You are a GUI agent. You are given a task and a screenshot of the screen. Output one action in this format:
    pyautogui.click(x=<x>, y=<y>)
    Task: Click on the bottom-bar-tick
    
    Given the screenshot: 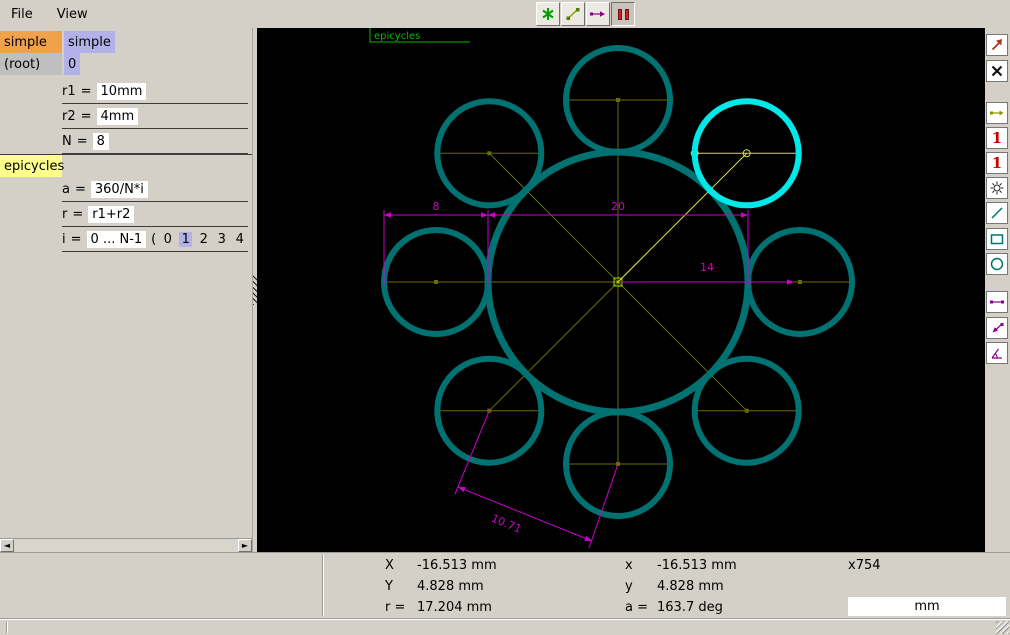 What is the action you would take?
    pyautogui.click(x=7, y=627)
    